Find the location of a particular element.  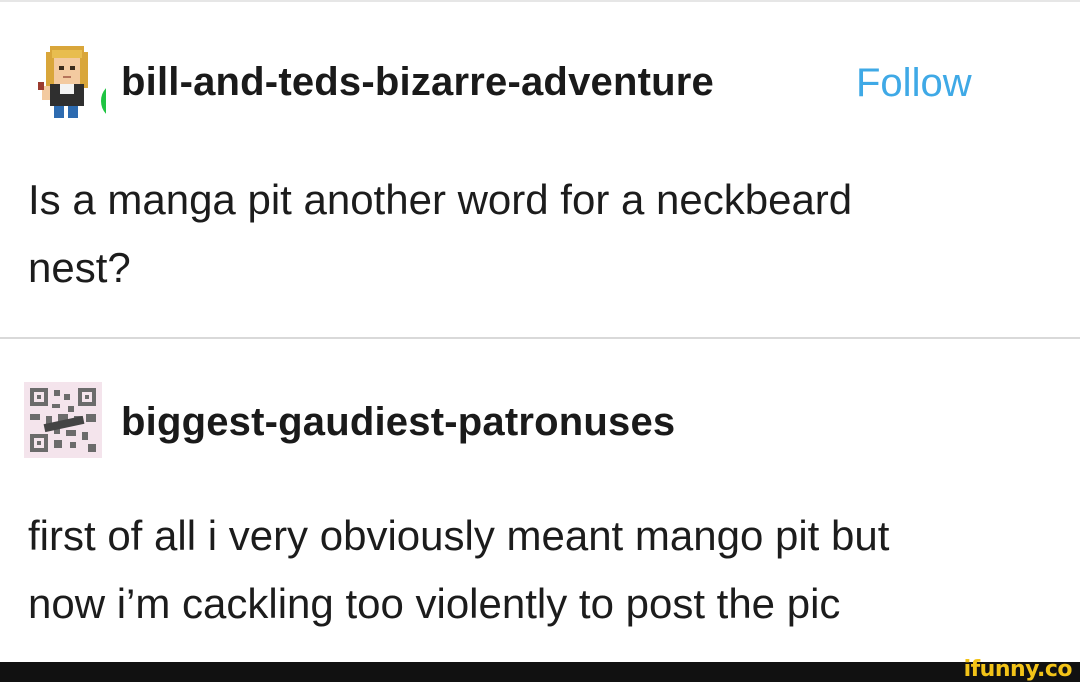

reblog-icon is located at coordinates (103, 101).